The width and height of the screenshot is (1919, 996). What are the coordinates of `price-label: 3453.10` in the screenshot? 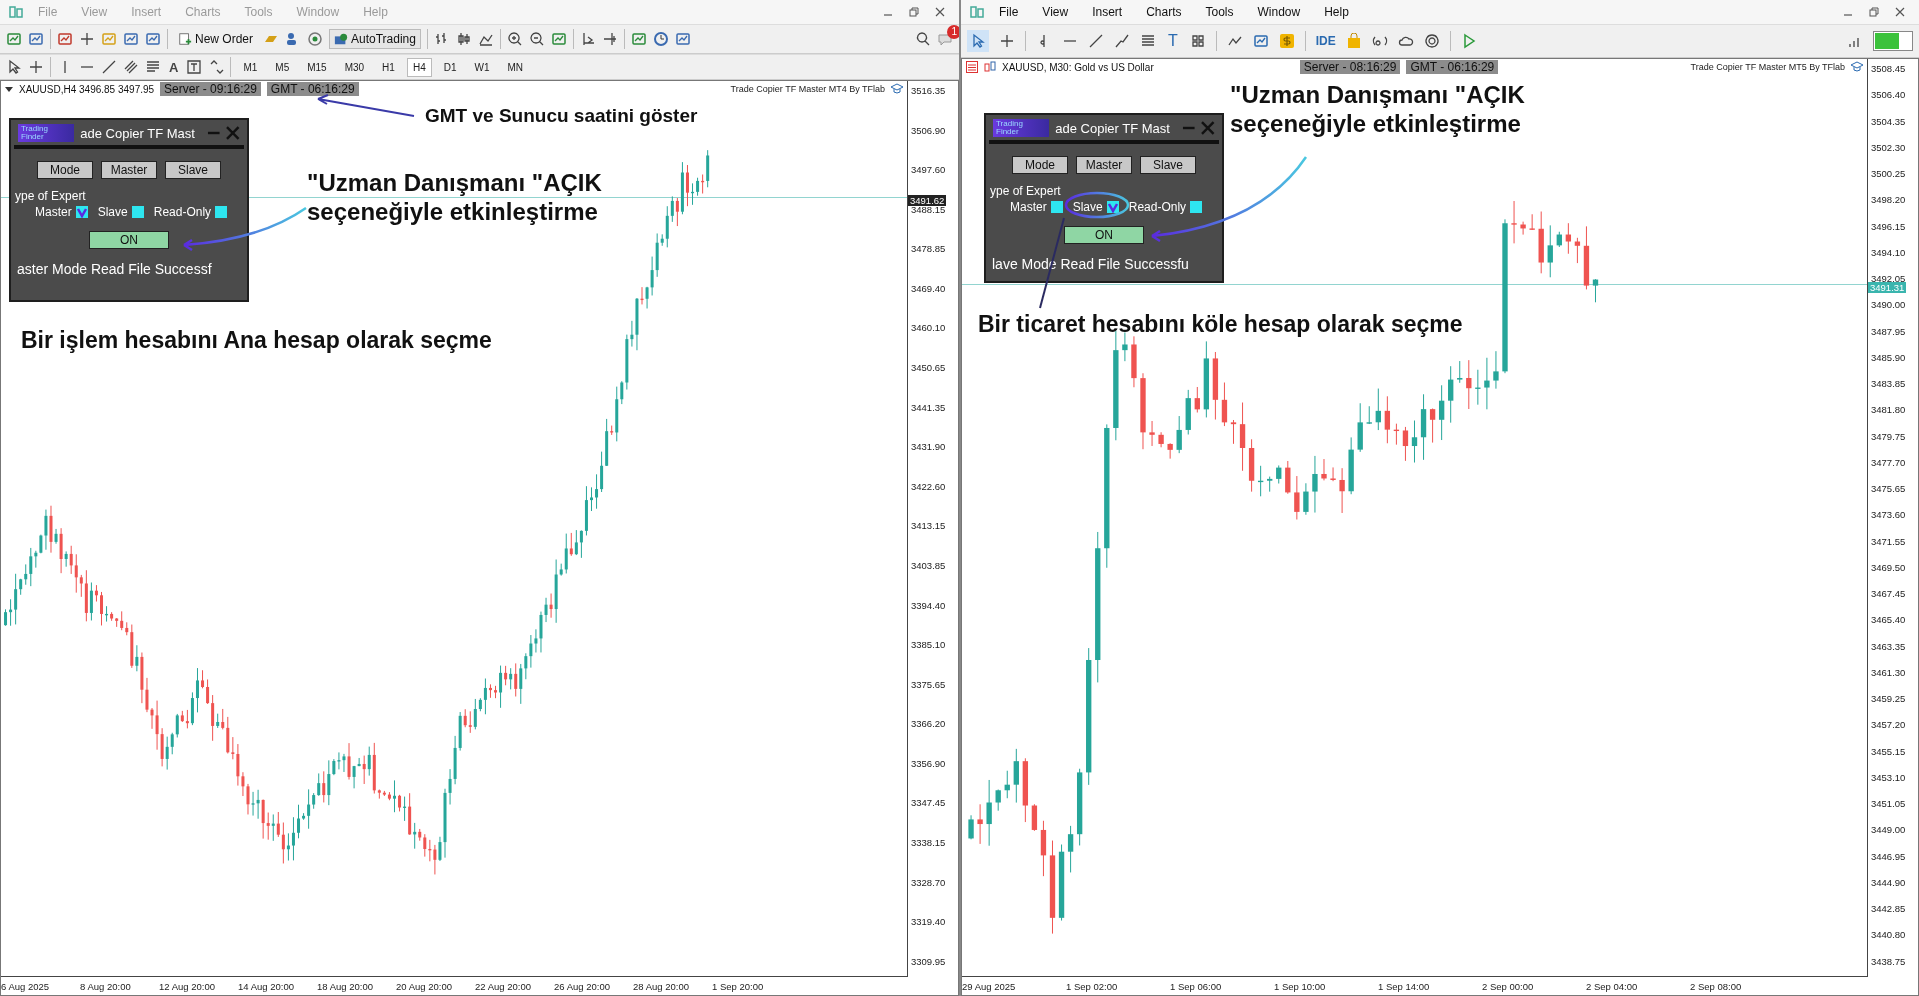 It's located at (1889, 777).